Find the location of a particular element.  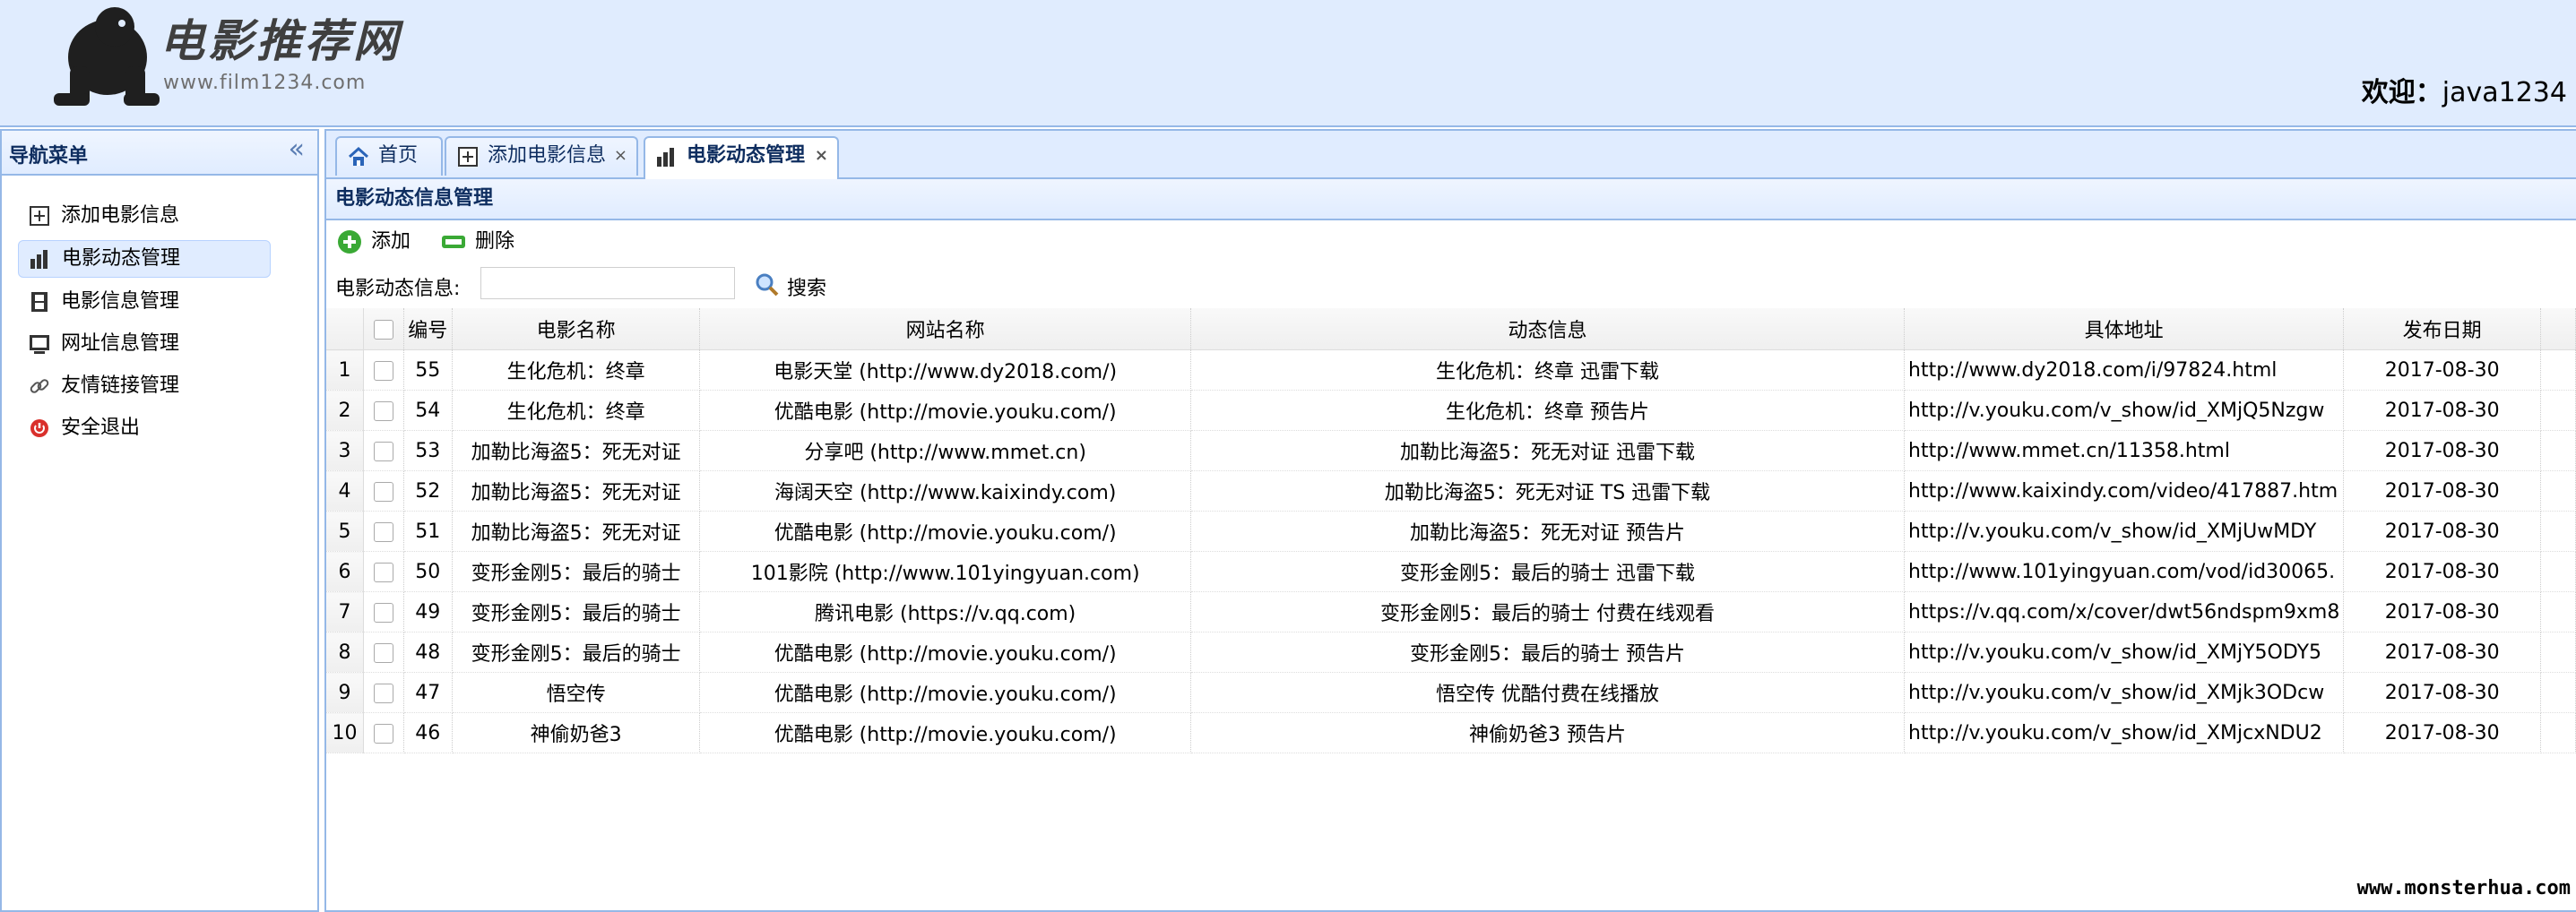

sidebar-item-movie-info: 电影信息管理 is located at coordinates (144, 302).